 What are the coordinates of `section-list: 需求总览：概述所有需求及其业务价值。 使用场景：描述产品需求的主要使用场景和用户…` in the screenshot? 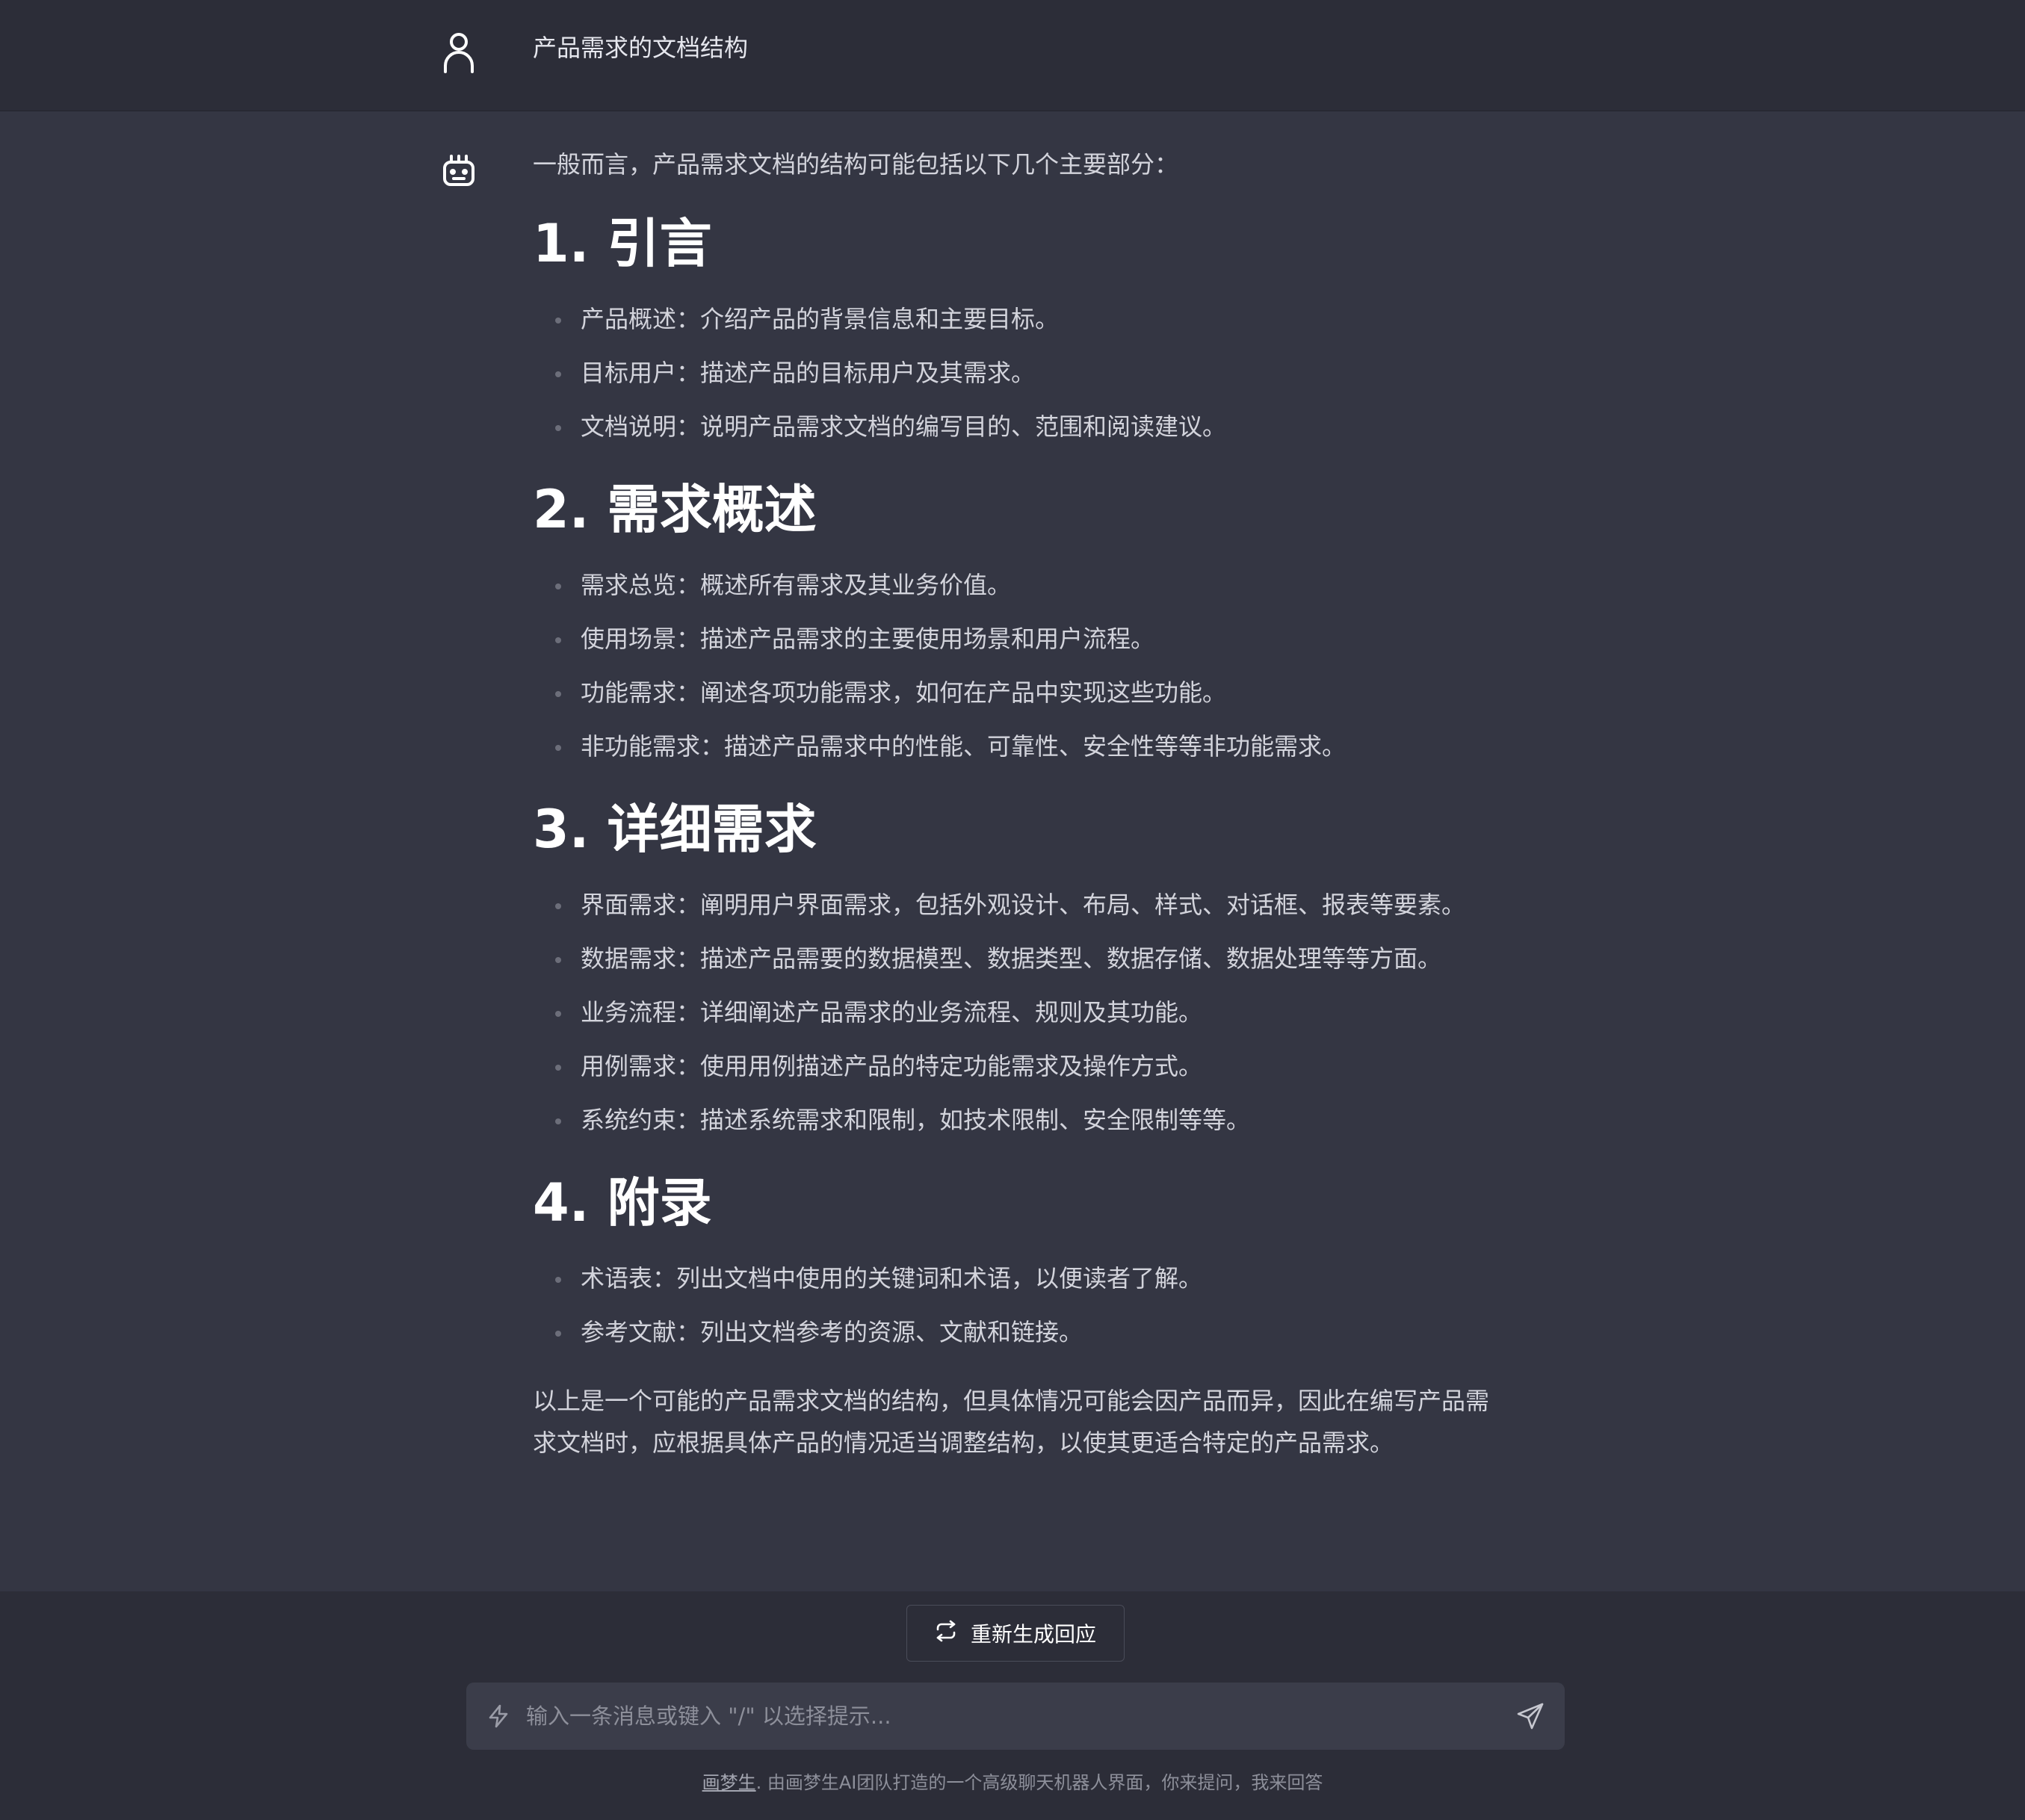 It's located at (1018, 666).